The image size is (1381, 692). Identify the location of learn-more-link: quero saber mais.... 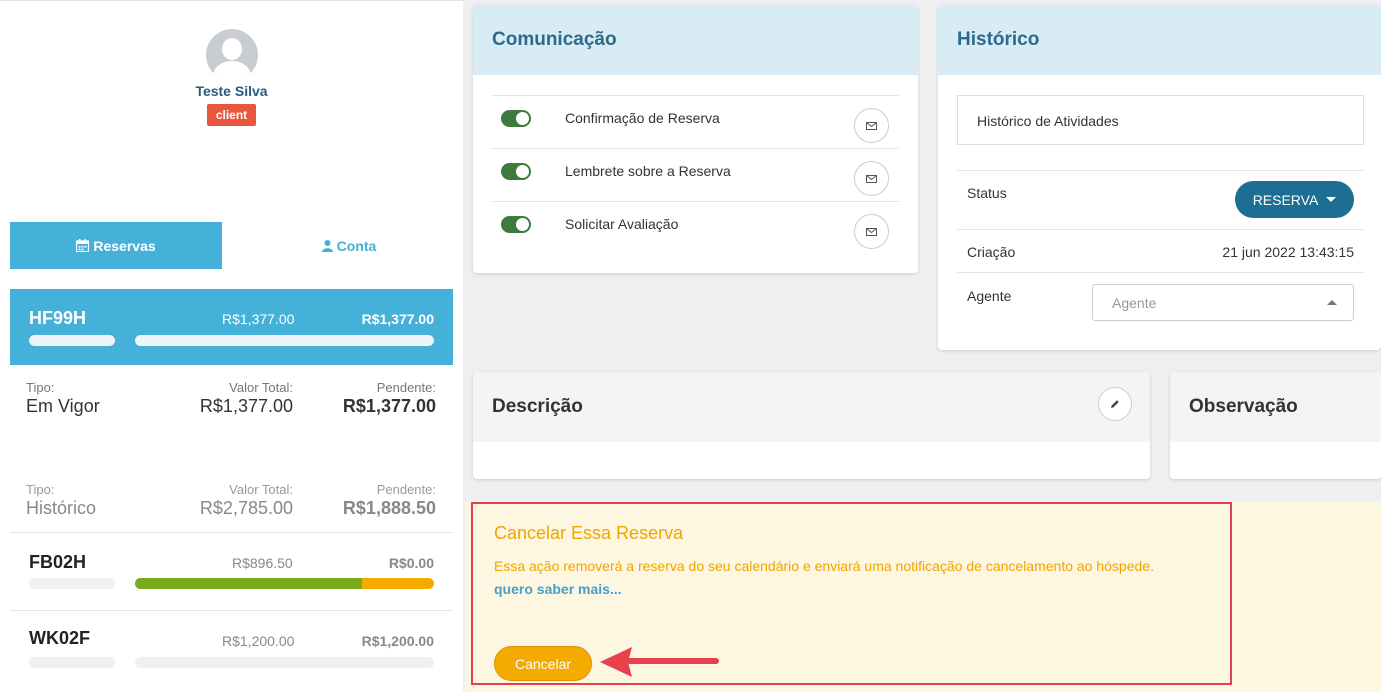
(558, 589).